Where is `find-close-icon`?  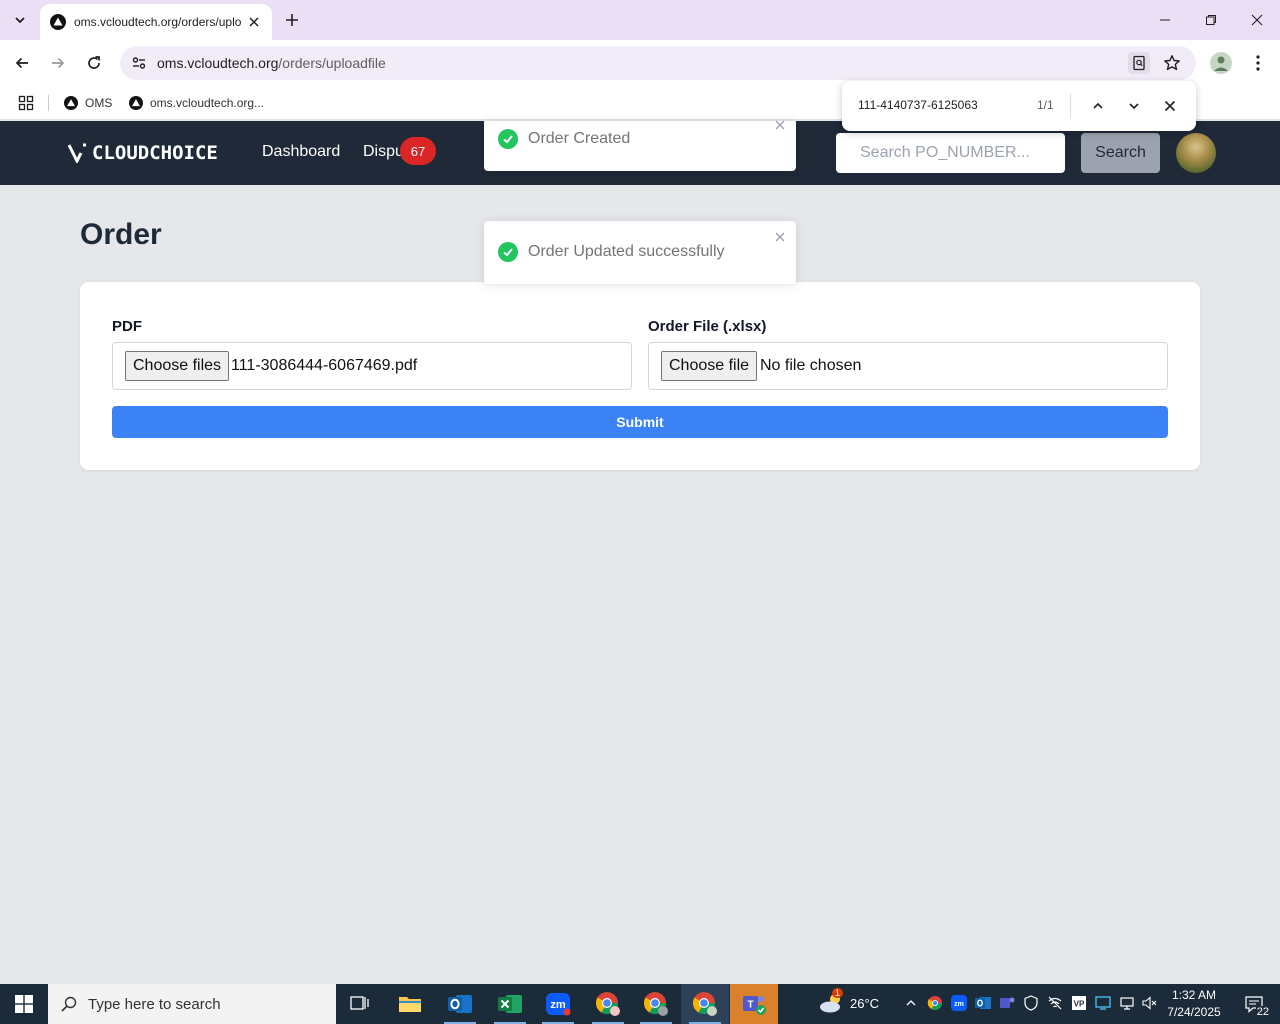
find-close-icon is located at coordinates (1170, 106).